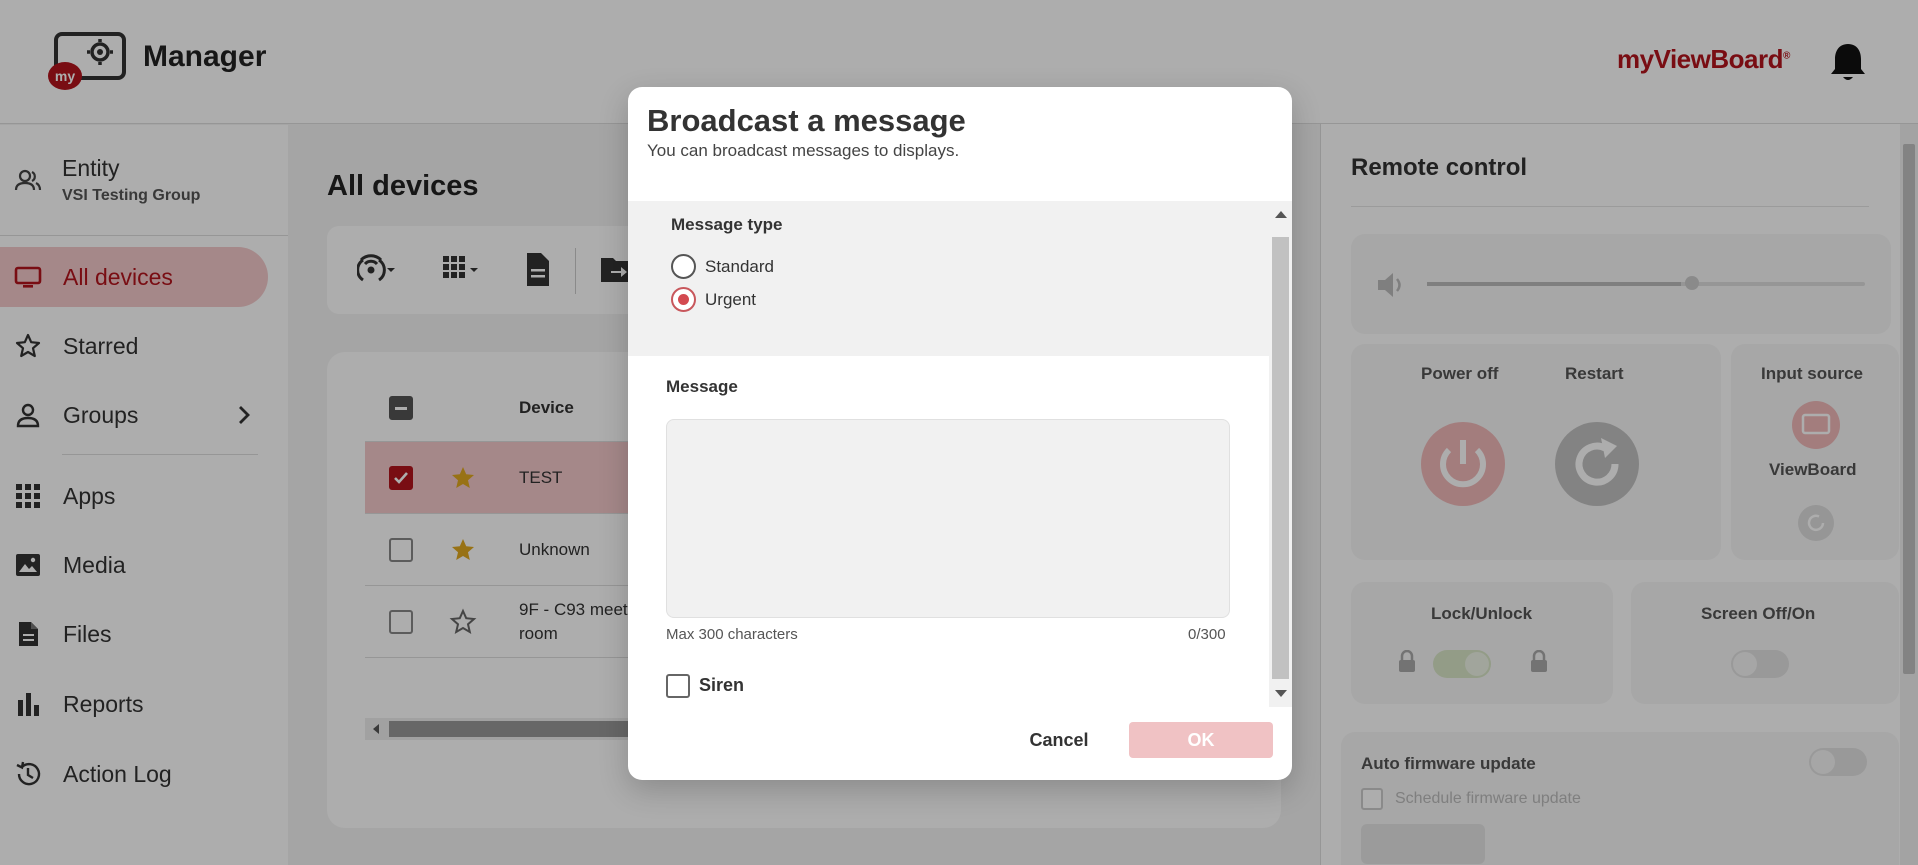 This screenshot has height=865, width=1918. Describe the element at coordinates (702, 386) in the screenshot. I see `message-label: Message` at that location.